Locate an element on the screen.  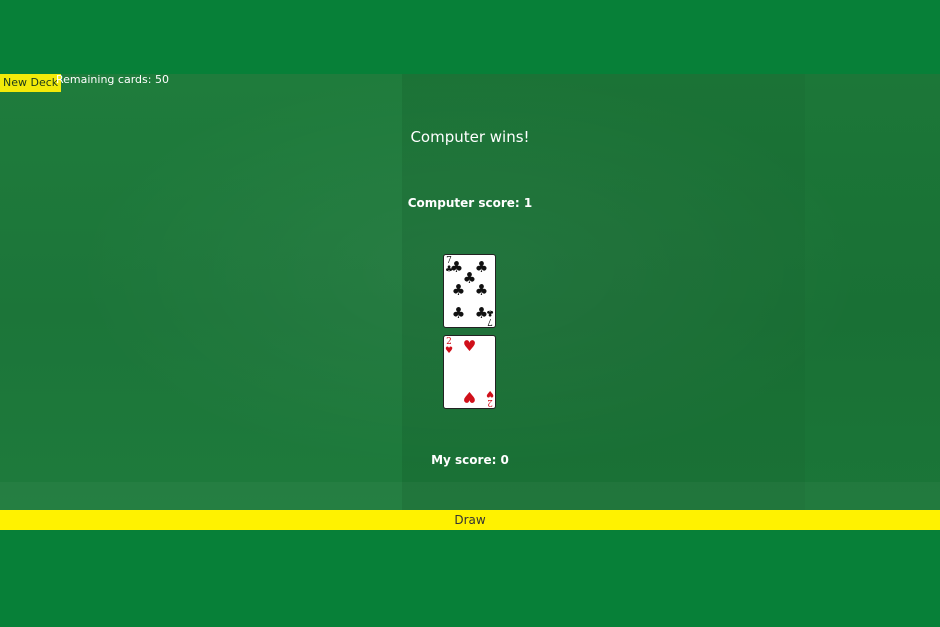
card-corner-top: 2 ♥ is located at coordinates (449, 347).